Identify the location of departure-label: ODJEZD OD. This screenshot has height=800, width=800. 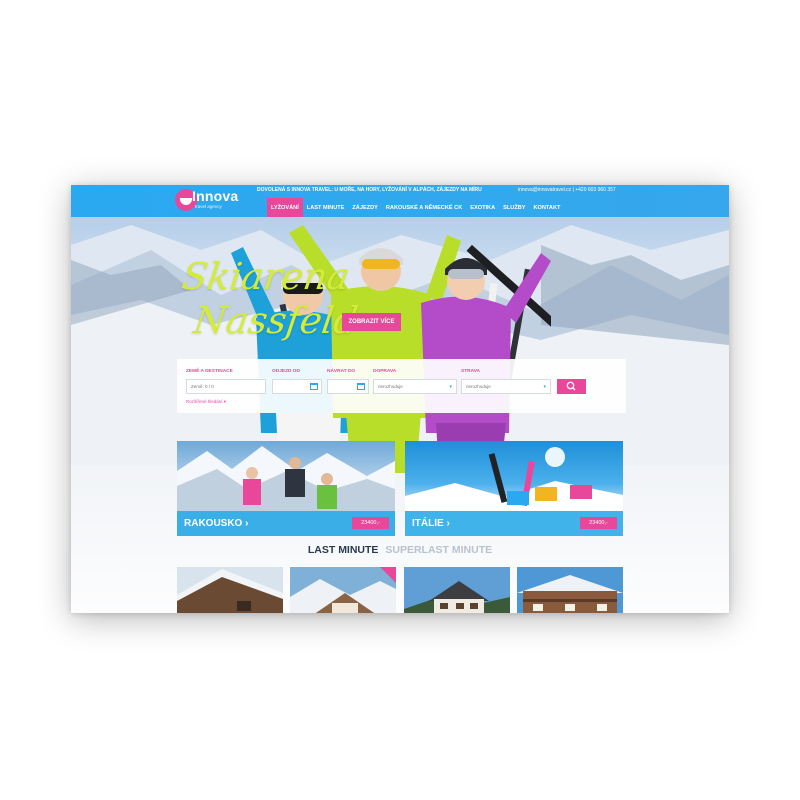
(286, 371).